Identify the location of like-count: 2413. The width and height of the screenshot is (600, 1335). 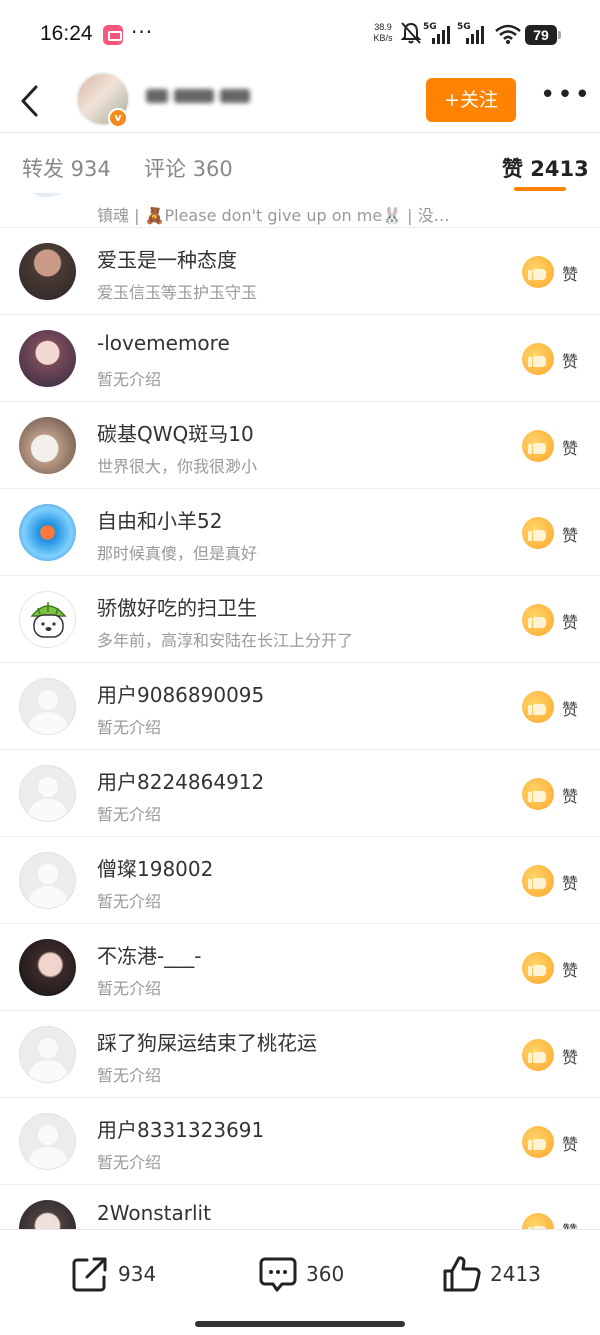
(515, 1274).